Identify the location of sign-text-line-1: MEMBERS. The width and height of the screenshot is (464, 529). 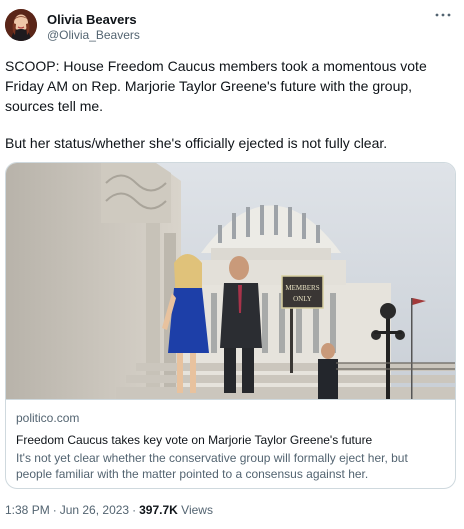
(302, 288).